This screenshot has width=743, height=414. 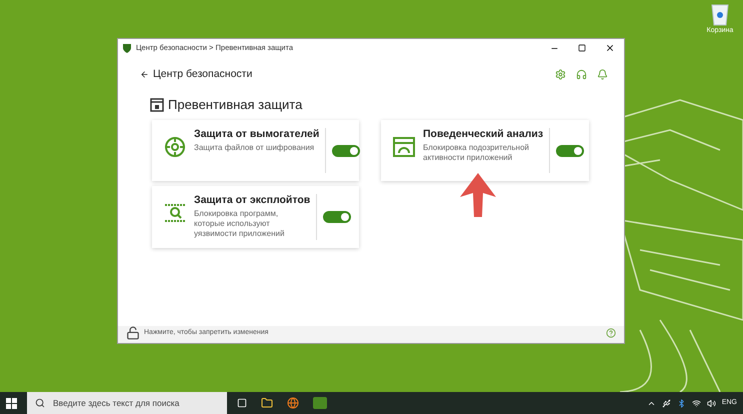 What do you see at coordinates (11, 403) in the screenshot?
I see `windows-start-icon` at bounding box center [11, 403].